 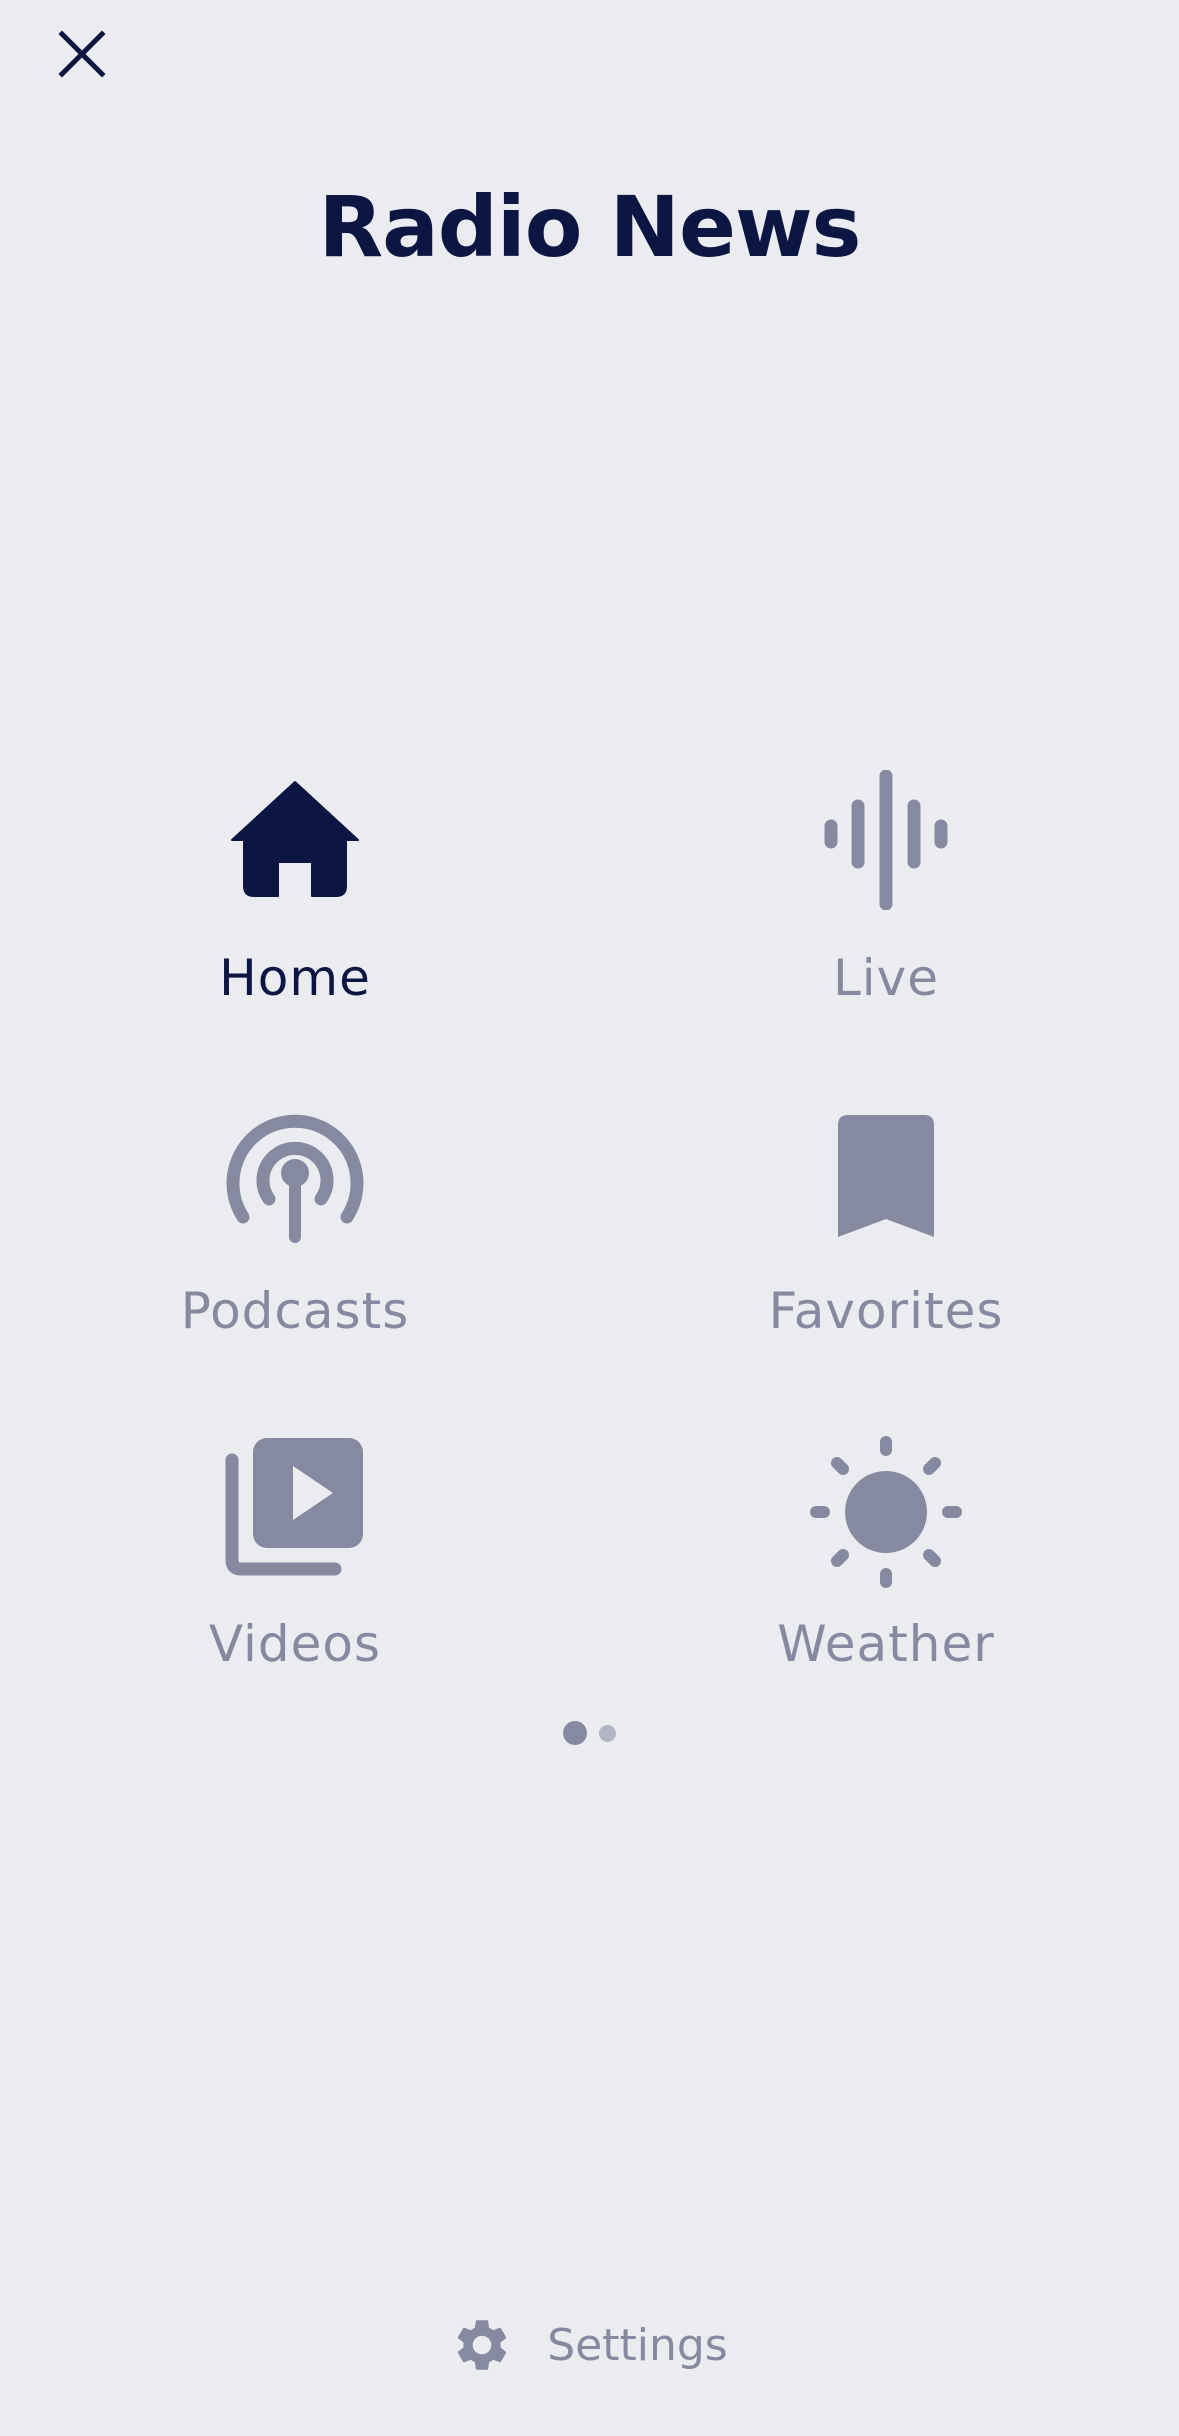 I want to click on menu-item-label: Live, so click(x=886, y=978).